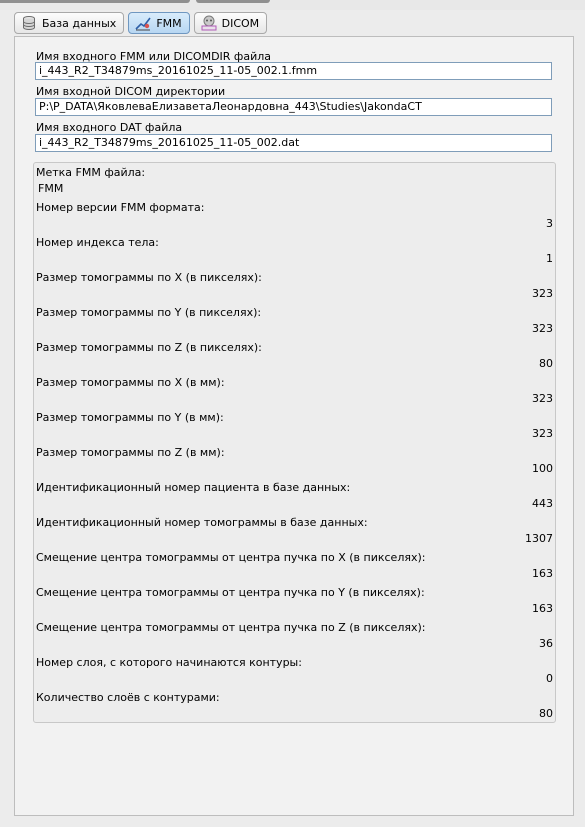  What do you see at coordinates (97, 242) in the screenshot?
I see `info-row-label: Номер индекса тела:` at bounding box center [97, 242].